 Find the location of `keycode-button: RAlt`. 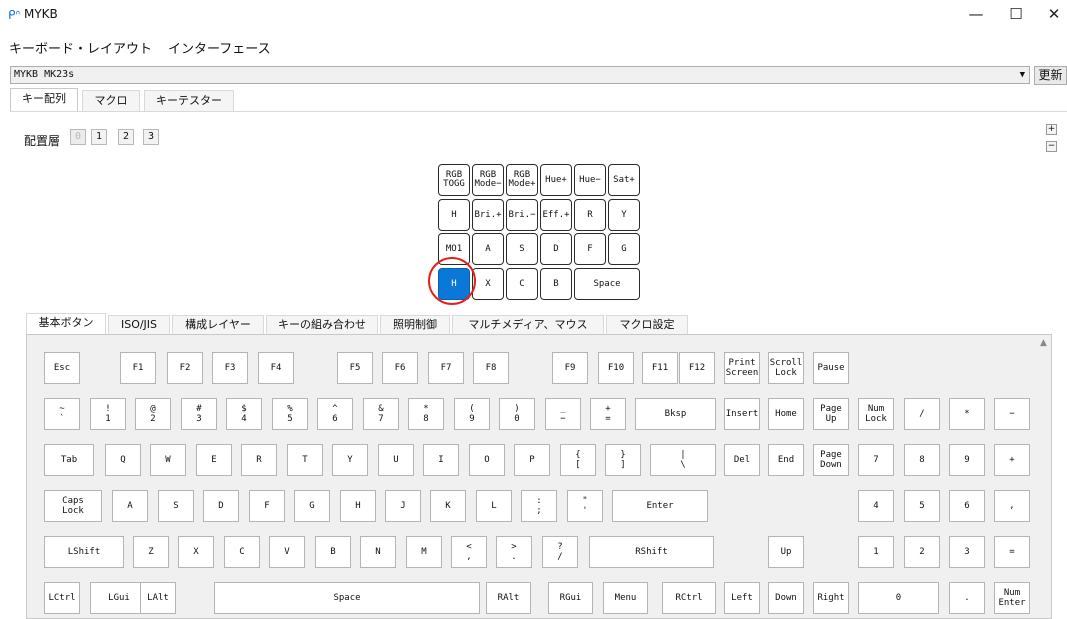

keycode-button: RAlt is located at coordinates (508, 598).